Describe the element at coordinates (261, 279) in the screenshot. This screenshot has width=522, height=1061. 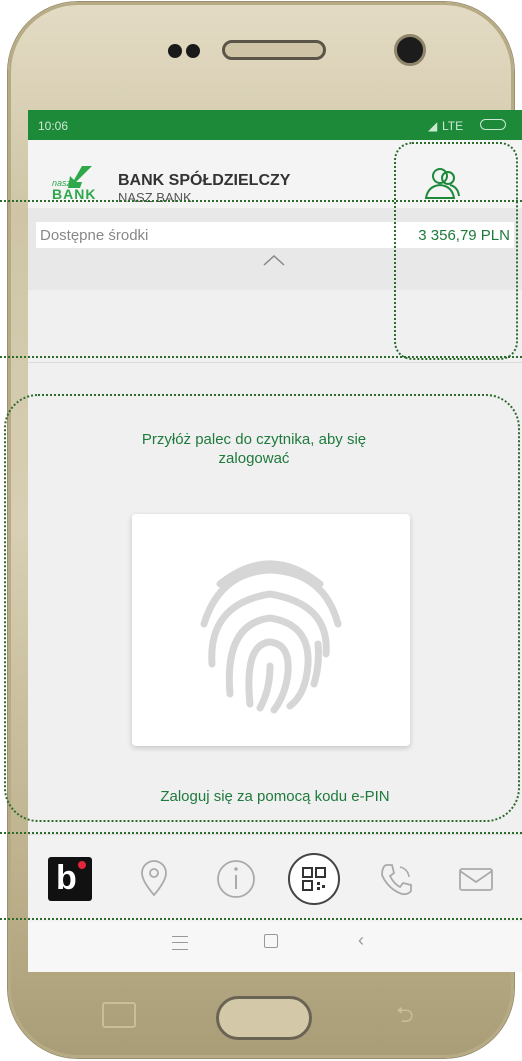
I see `highlight-balance-area` at that location.